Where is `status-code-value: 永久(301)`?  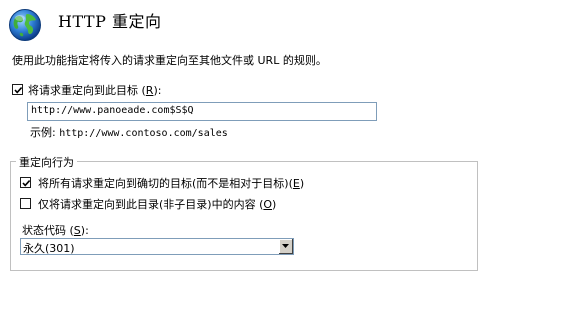
status-code-value: 永久(301) is located at coordinates (49, 248).